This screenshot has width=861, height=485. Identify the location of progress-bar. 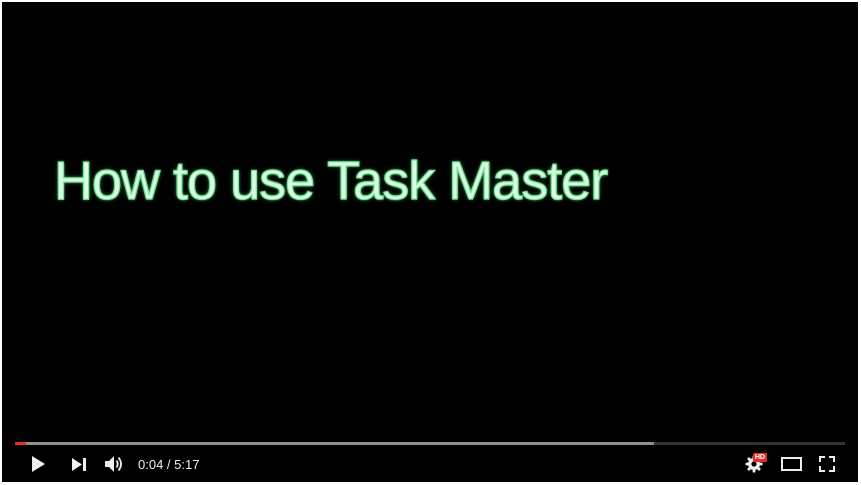
(430, 443).